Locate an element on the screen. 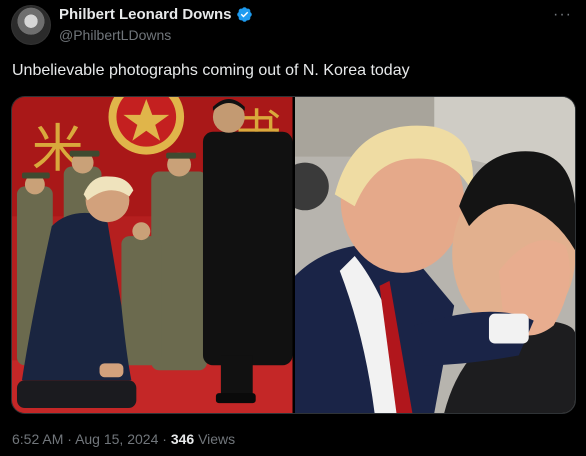  tweet-time: 6:52 AM is located at coordinates (37, 439).